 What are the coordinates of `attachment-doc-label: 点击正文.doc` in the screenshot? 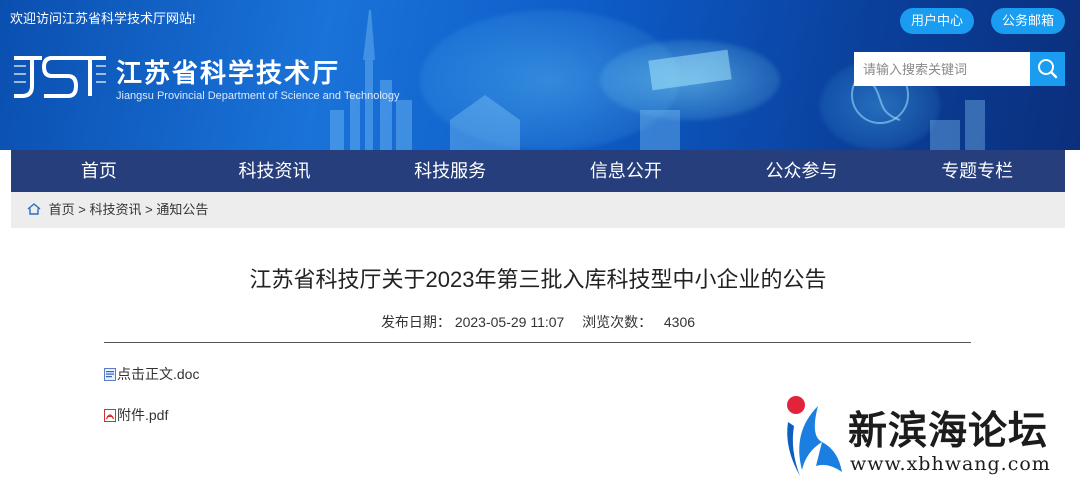 It's located at (158, 374).